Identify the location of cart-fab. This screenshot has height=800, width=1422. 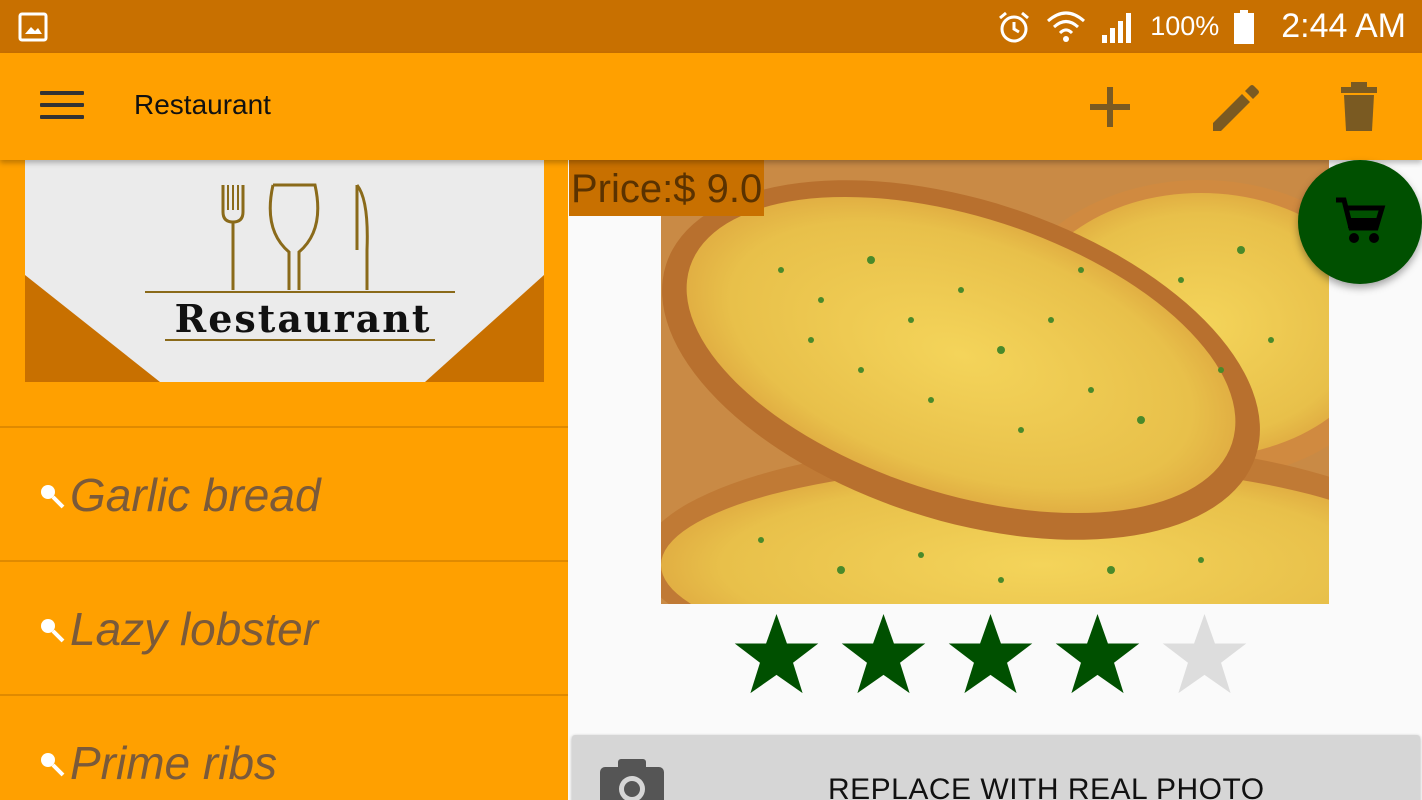
(1360, 222).